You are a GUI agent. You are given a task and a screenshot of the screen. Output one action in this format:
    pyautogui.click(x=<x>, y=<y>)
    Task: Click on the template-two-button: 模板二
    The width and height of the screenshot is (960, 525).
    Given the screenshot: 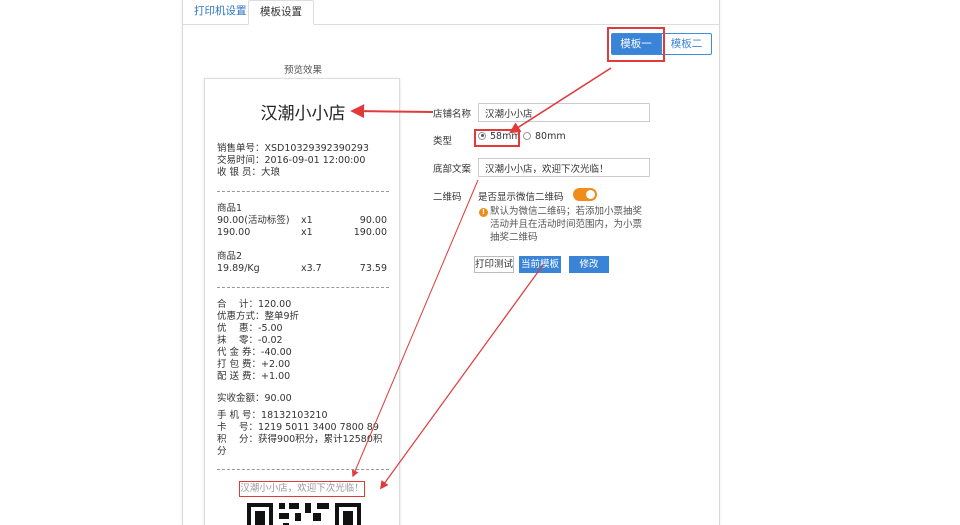 What is the action you would take?
    pyautogui.click(x=686, y=44)
    